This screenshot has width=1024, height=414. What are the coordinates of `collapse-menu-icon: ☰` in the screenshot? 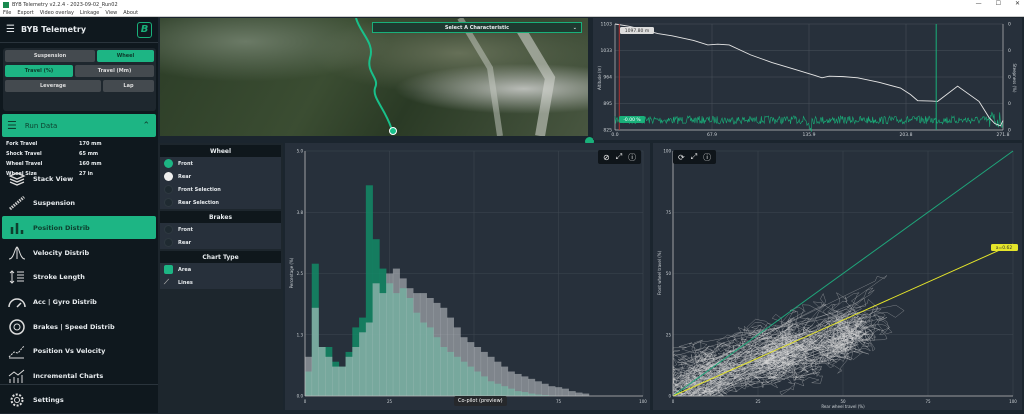 It's located at (10, 29).